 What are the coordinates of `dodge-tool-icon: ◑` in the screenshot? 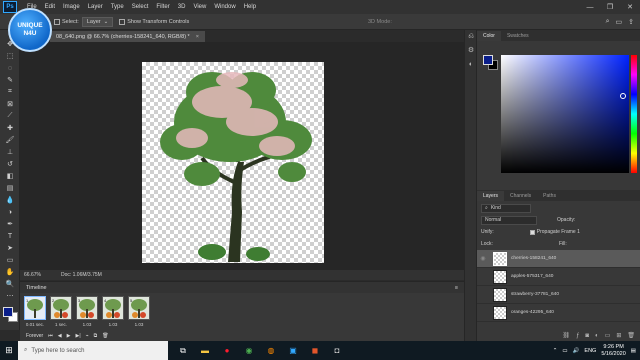 It's located at (10, 212).